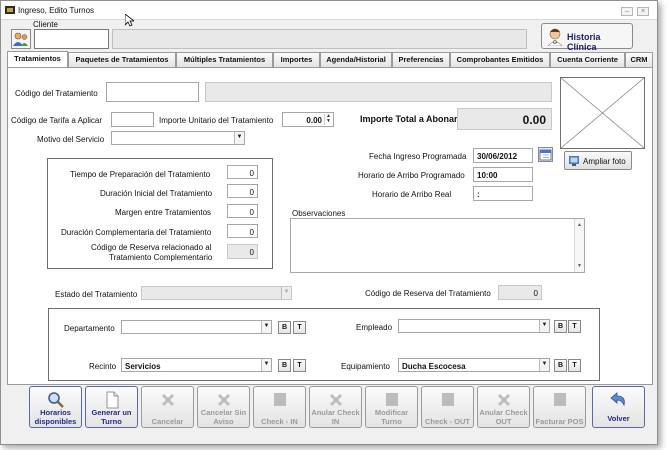 This screenshot has height=450, width=668. I want to click on magnifier-icon, so click(55, 400).